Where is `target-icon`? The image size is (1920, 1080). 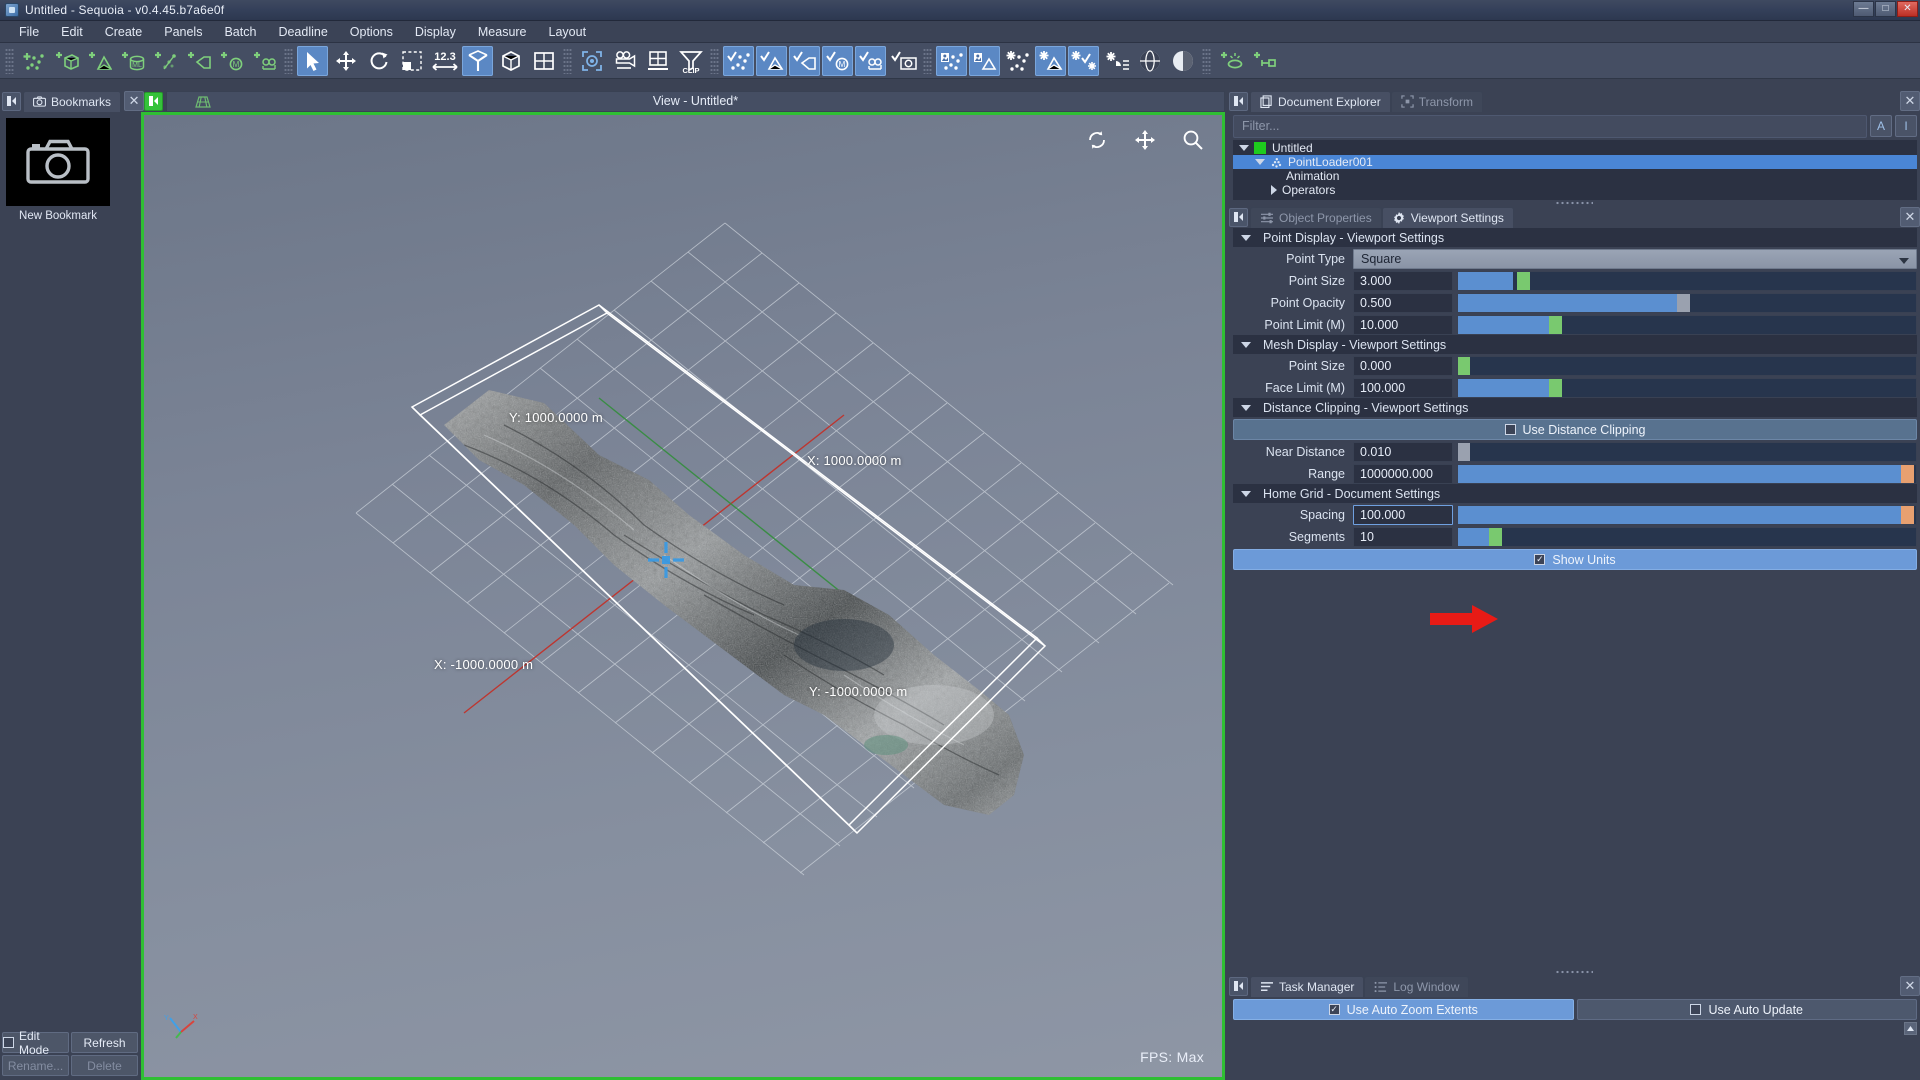
target-icon is located at coordinates (591, 61).